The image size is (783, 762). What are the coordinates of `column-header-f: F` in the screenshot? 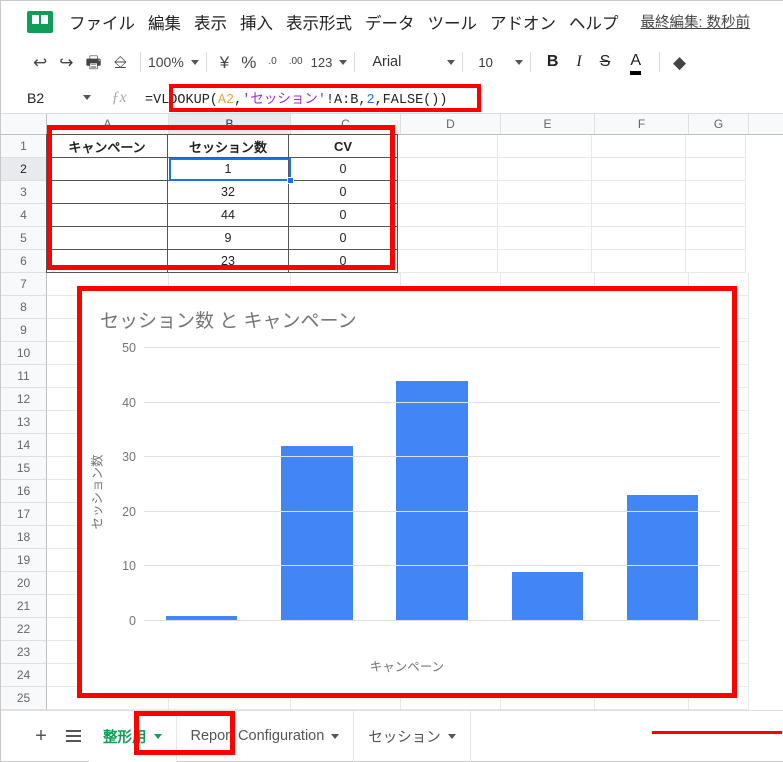 It's located at (642, 124).